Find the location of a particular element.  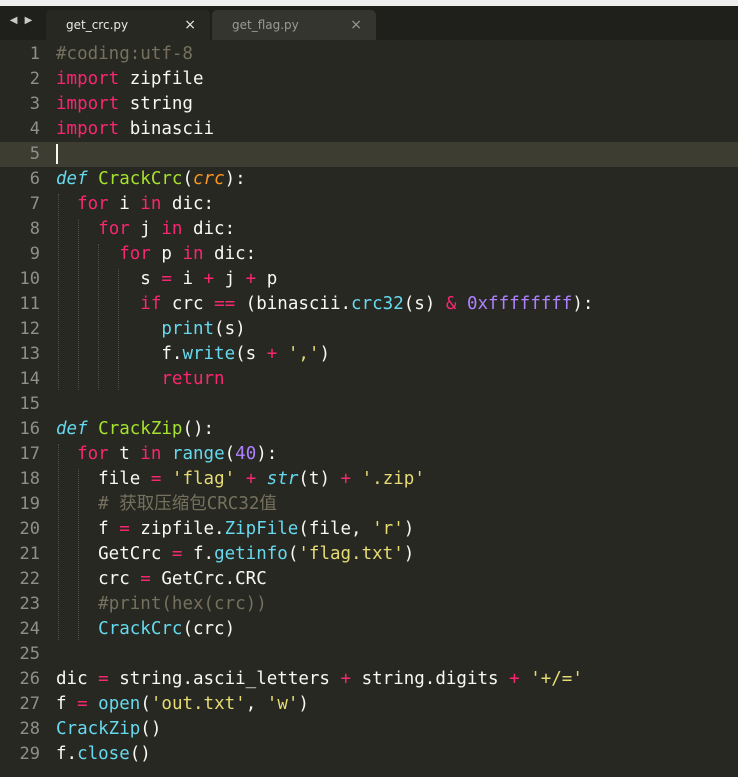

code-token: string.digits is located at coordinates (430, 679).